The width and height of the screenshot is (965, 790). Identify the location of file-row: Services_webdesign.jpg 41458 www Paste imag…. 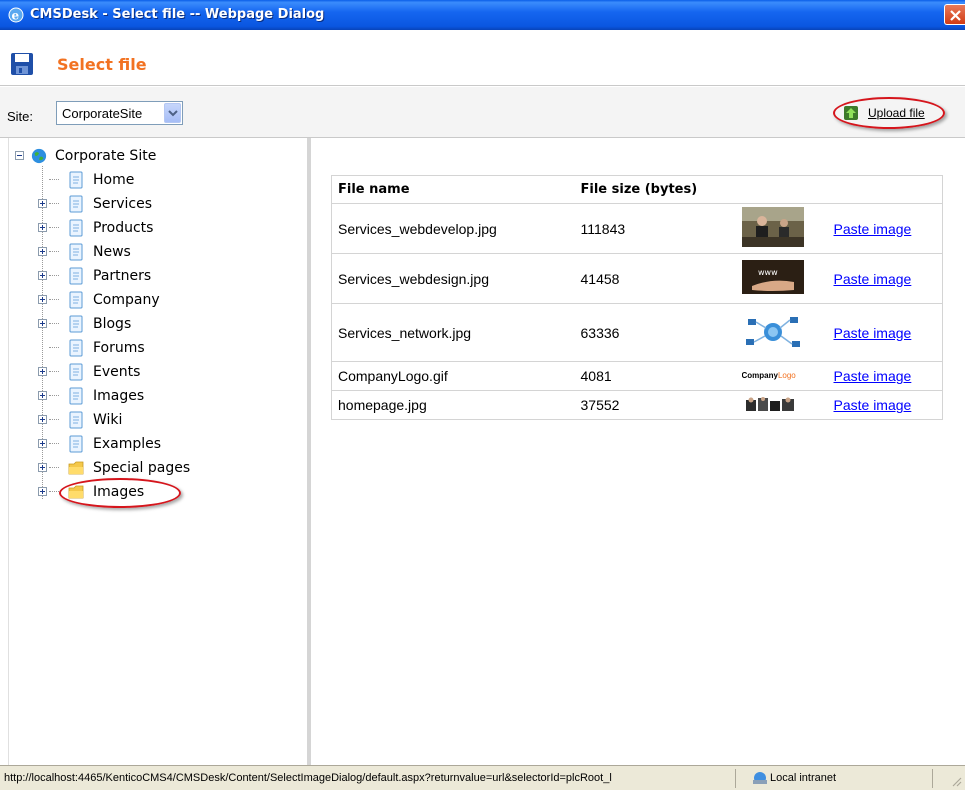
(637, 278).